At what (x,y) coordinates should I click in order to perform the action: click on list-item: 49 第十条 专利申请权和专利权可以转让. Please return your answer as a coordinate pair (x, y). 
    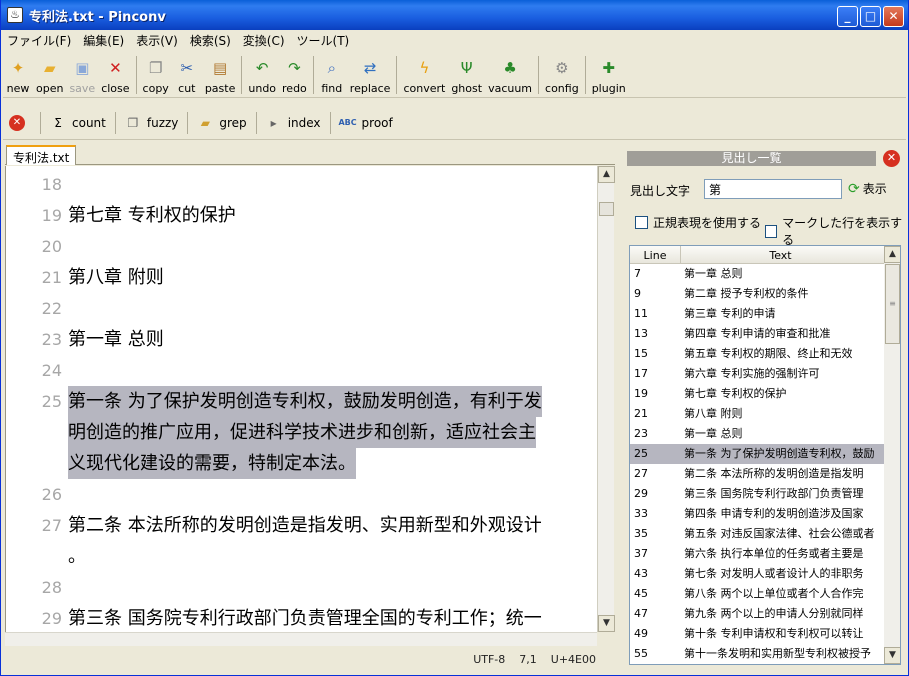
    Looking at the image, I should click on (757, 634).